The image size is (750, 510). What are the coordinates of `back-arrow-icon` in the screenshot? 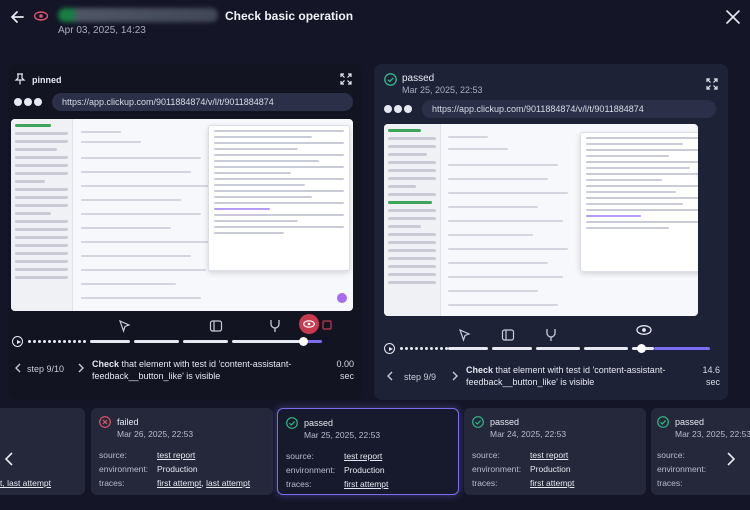 It's located at (17, 17).